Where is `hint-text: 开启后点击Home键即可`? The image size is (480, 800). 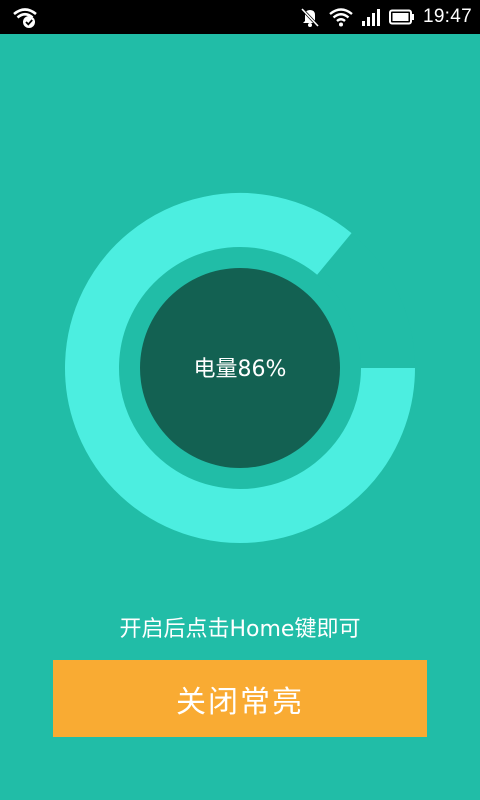
hint-text: 开启后点击Home键即可 is located at coordinates (240, 629).